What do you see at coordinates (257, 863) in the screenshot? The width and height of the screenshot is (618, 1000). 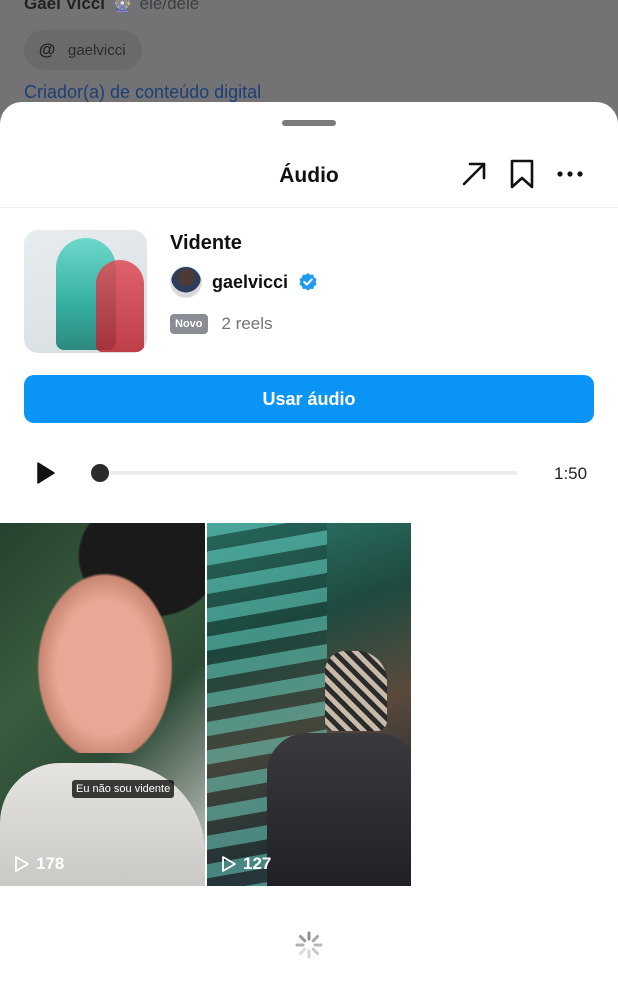 I see `reel-views: 127` at bounding box center [257, 863].